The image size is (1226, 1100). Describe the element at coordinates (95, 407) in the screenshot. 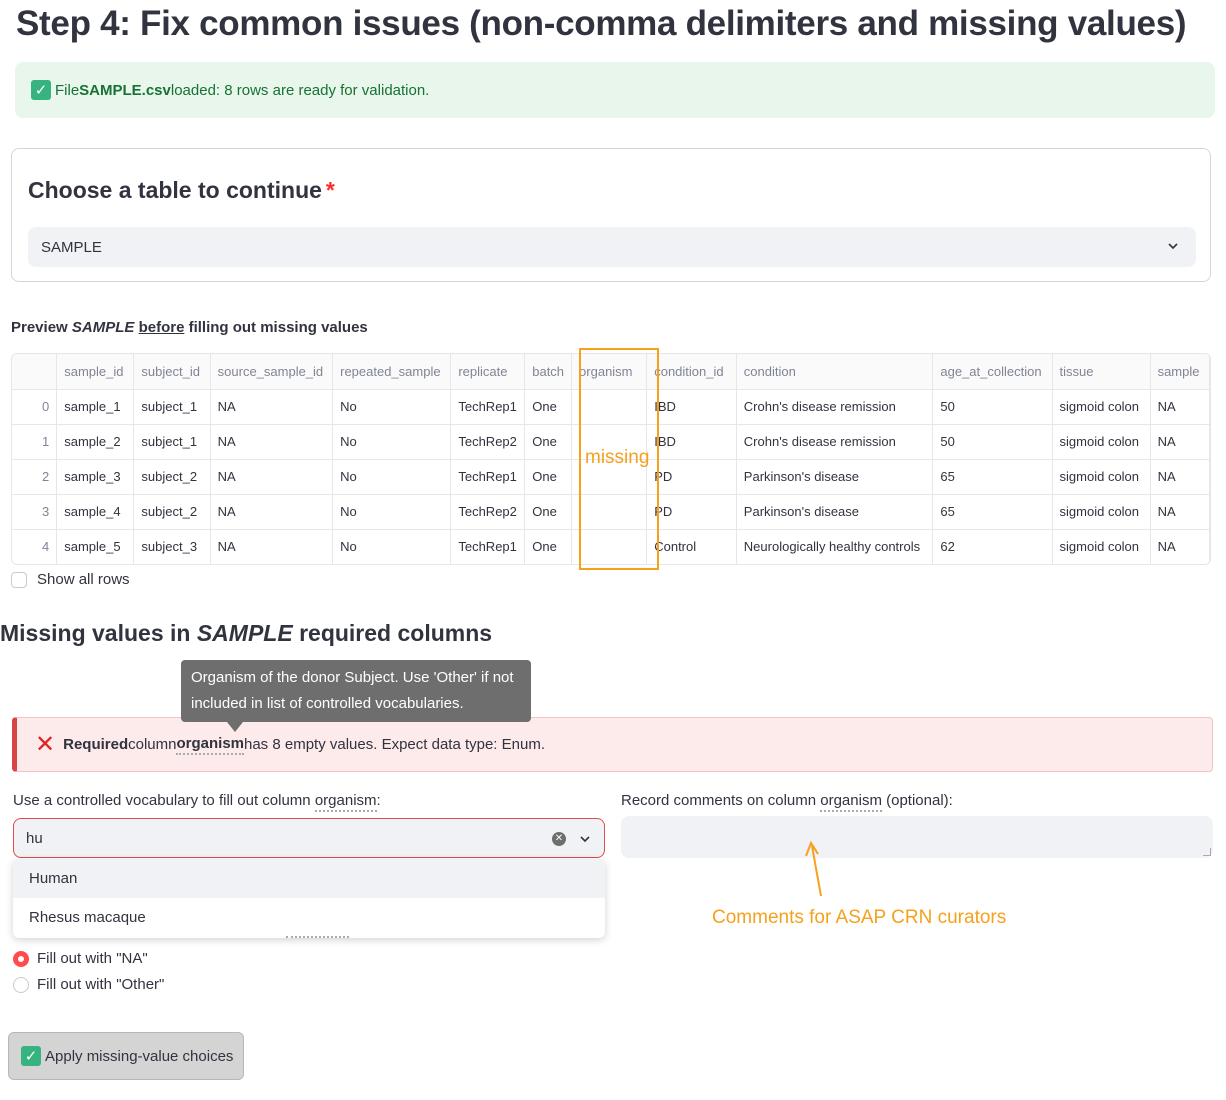

I see `table-cell: sample_1` at that location.